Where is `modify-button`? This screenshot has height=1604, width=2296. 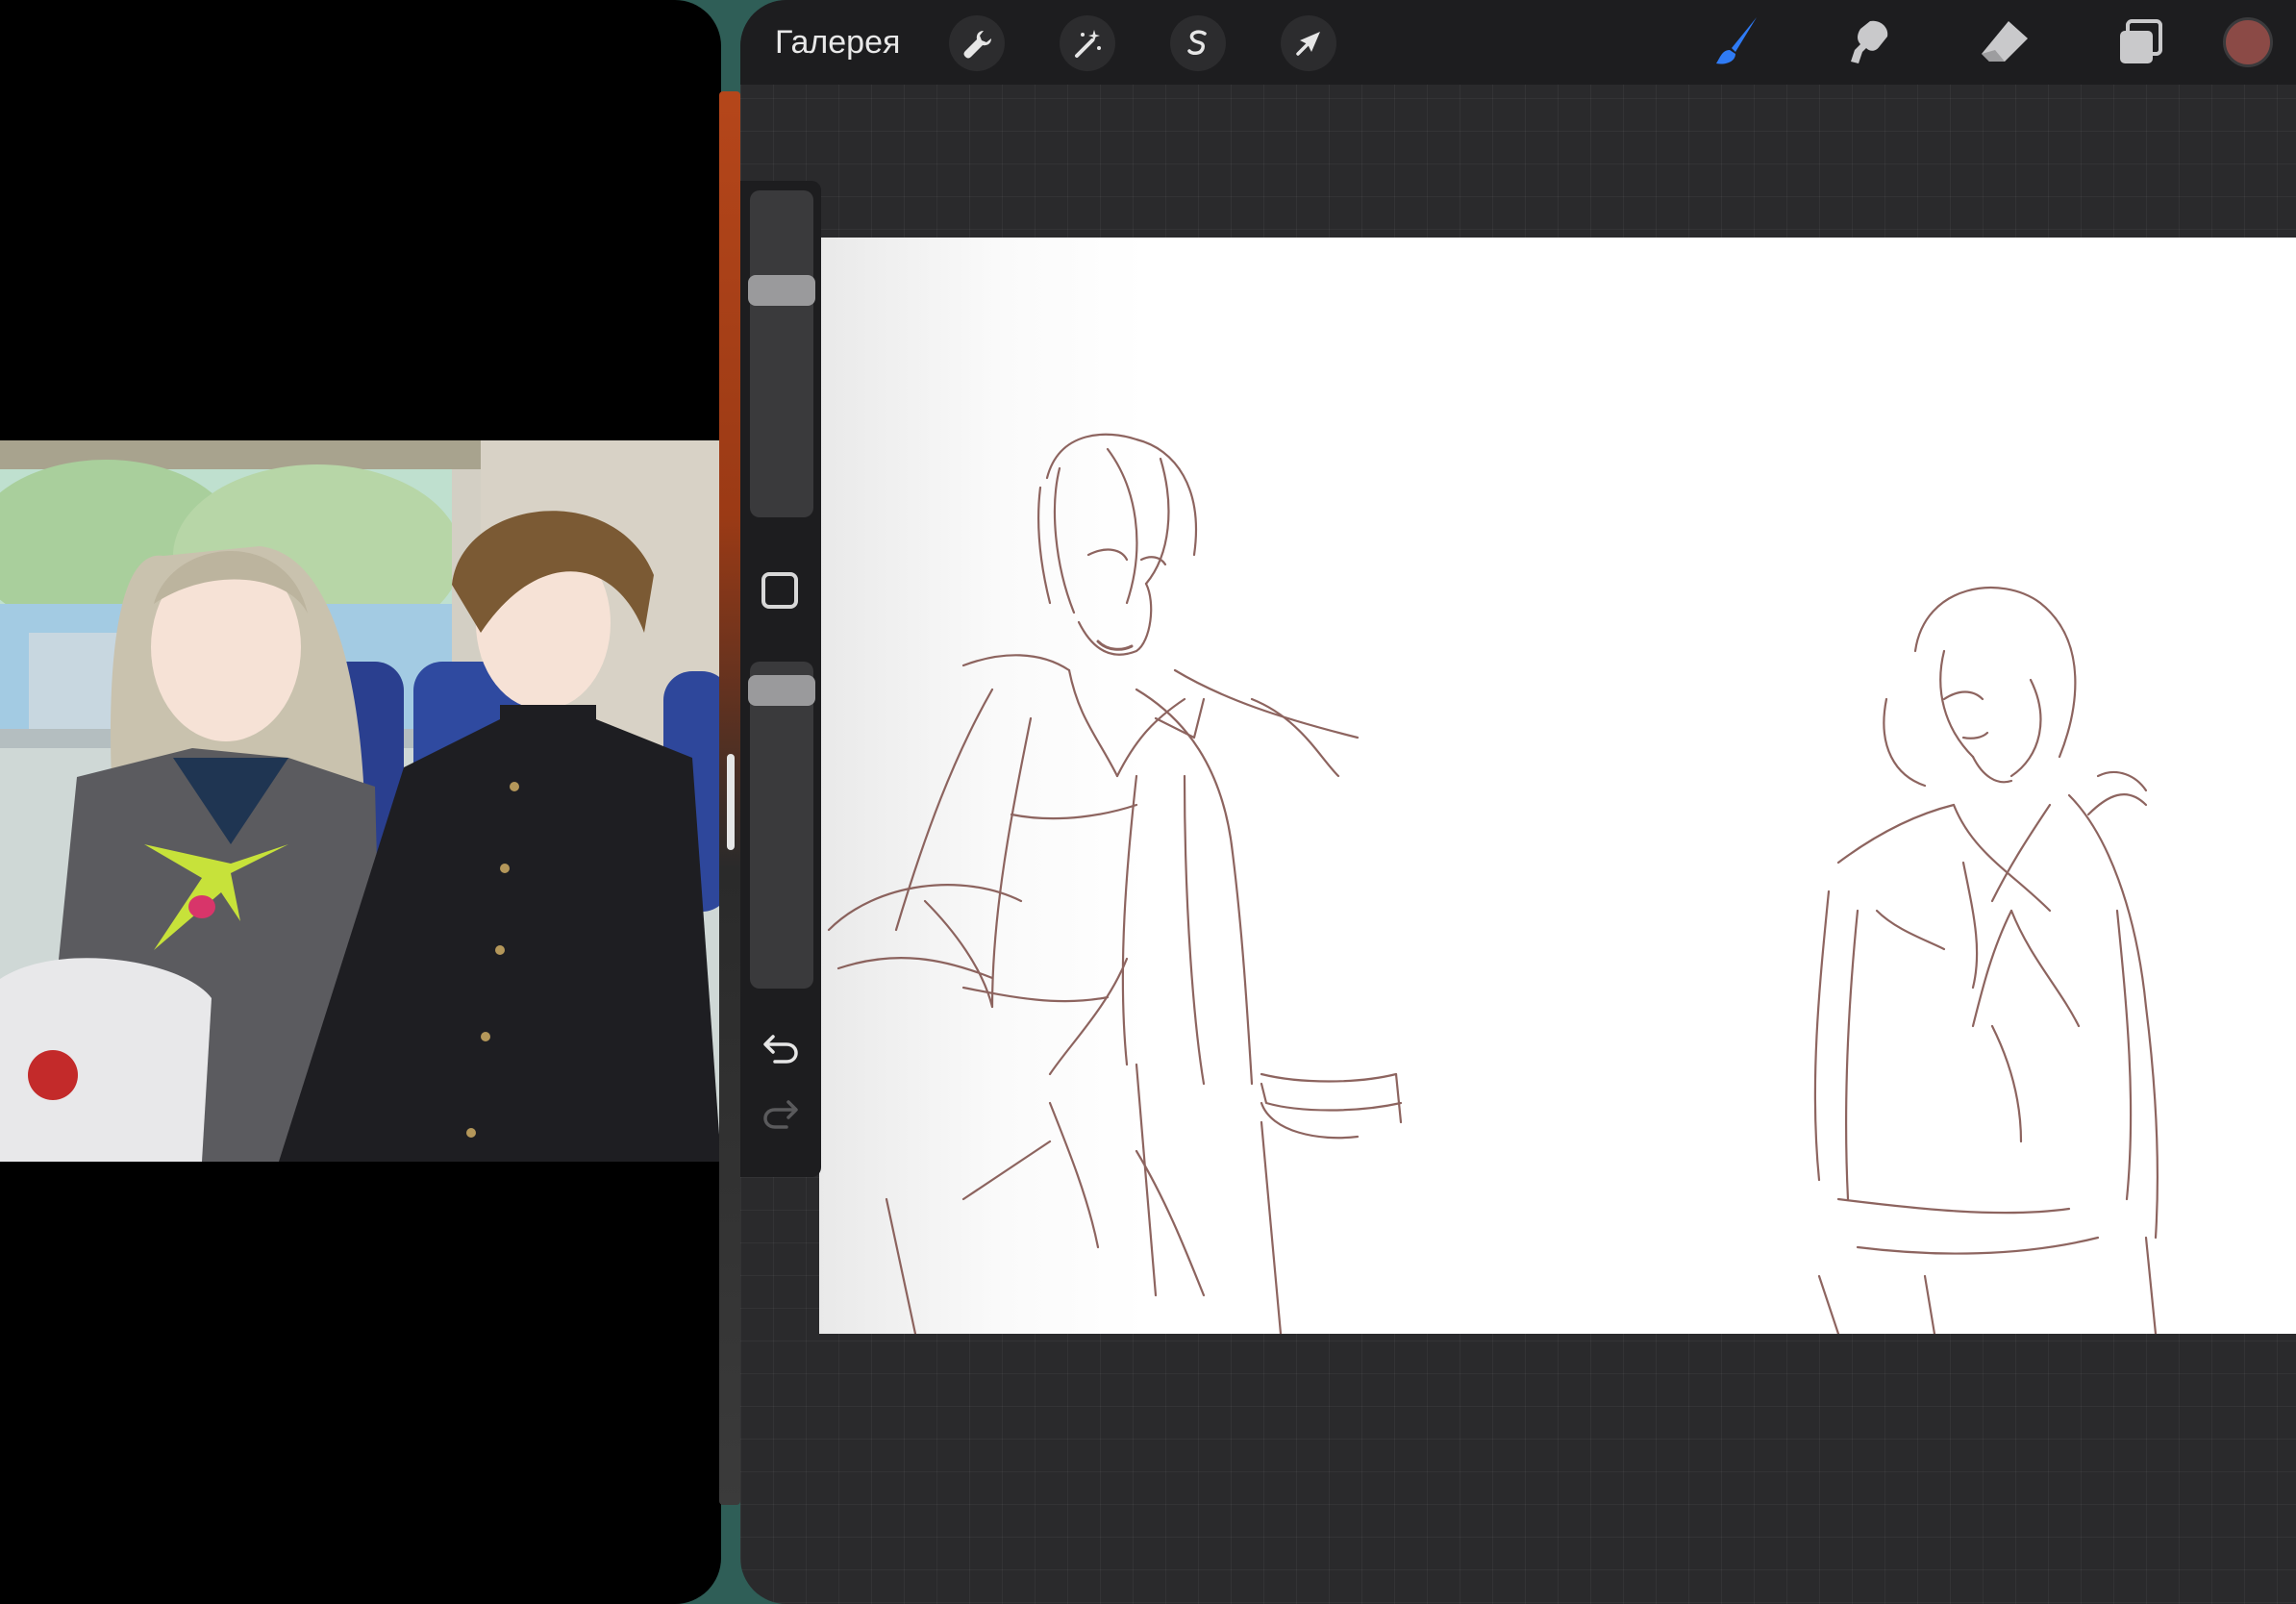
modify-button is located at coordinates (779, 590).